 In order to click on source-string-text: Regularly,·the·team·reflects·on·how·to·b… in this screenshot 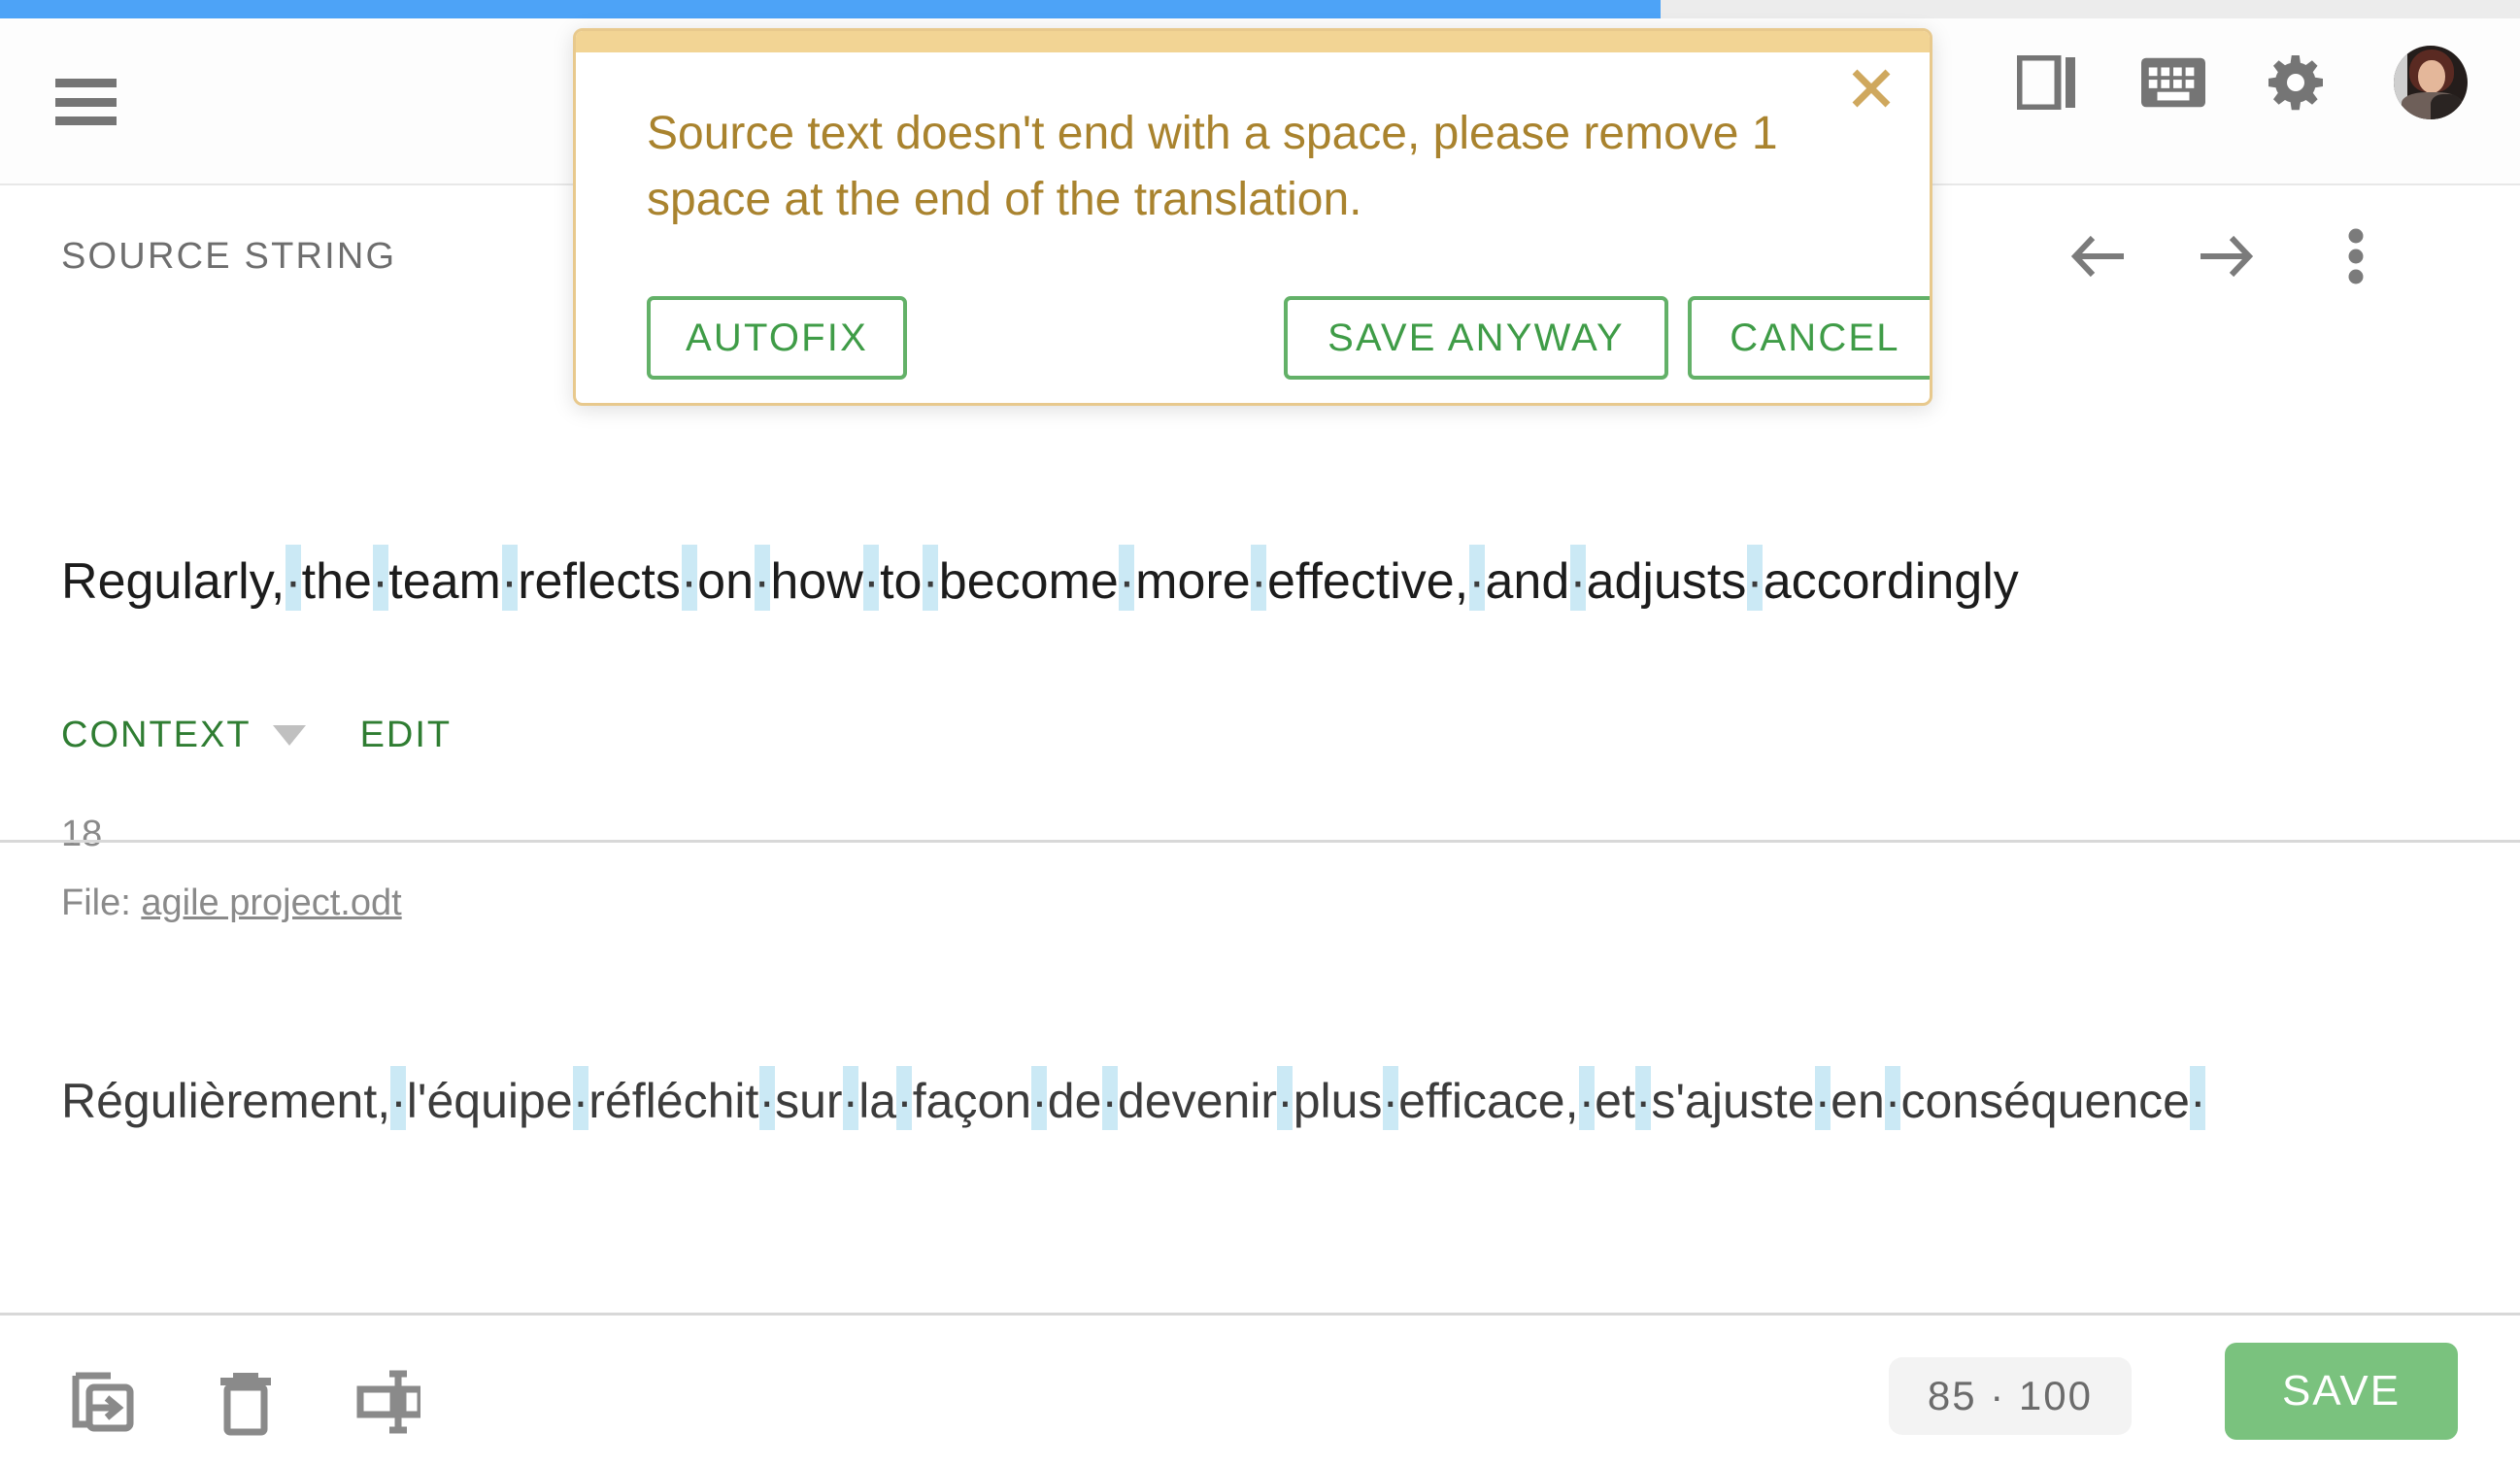, I will do `click(1040, 581)`.